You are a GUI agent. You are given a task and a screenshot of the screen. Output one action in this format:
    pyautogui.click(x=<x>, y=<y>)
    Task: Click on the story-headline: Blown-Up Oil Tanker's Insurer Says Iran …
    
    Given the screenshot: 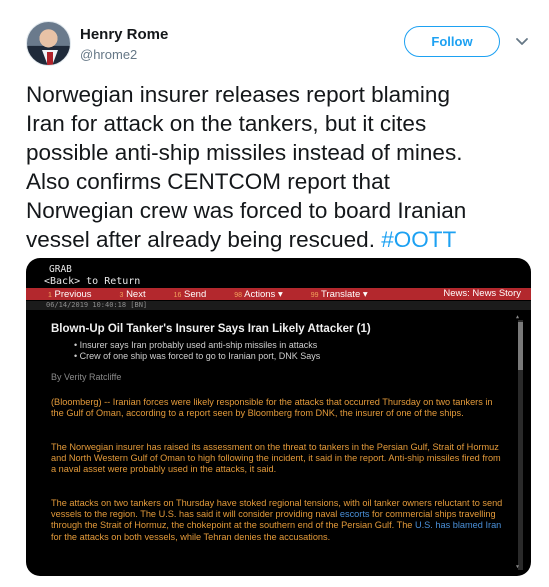 What is the action you would take?
    pyautogui.click(x=211, y=329)
    